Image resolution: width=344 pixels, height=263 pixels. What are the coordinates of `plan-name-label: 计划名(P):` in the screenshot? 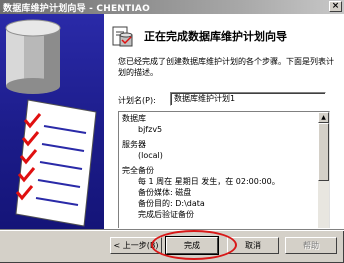 It's located at (137, 100).